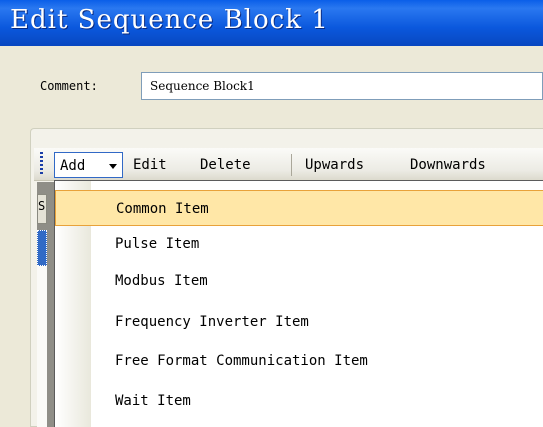  Describe the element at coordinates (299, 401) in the screenshot. I see `menu-item-wait-item: Wait Item` at that location.